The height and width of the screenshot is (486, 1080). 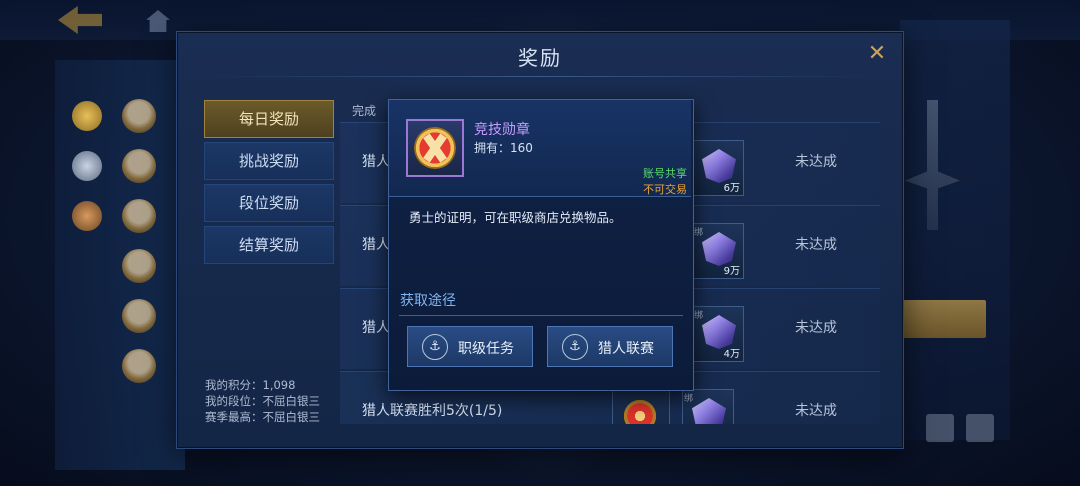 What do you see at coordinates (540, 58) in the screenshot?
I see `dialog-title: 奖励` at bounding box center [540, 58].